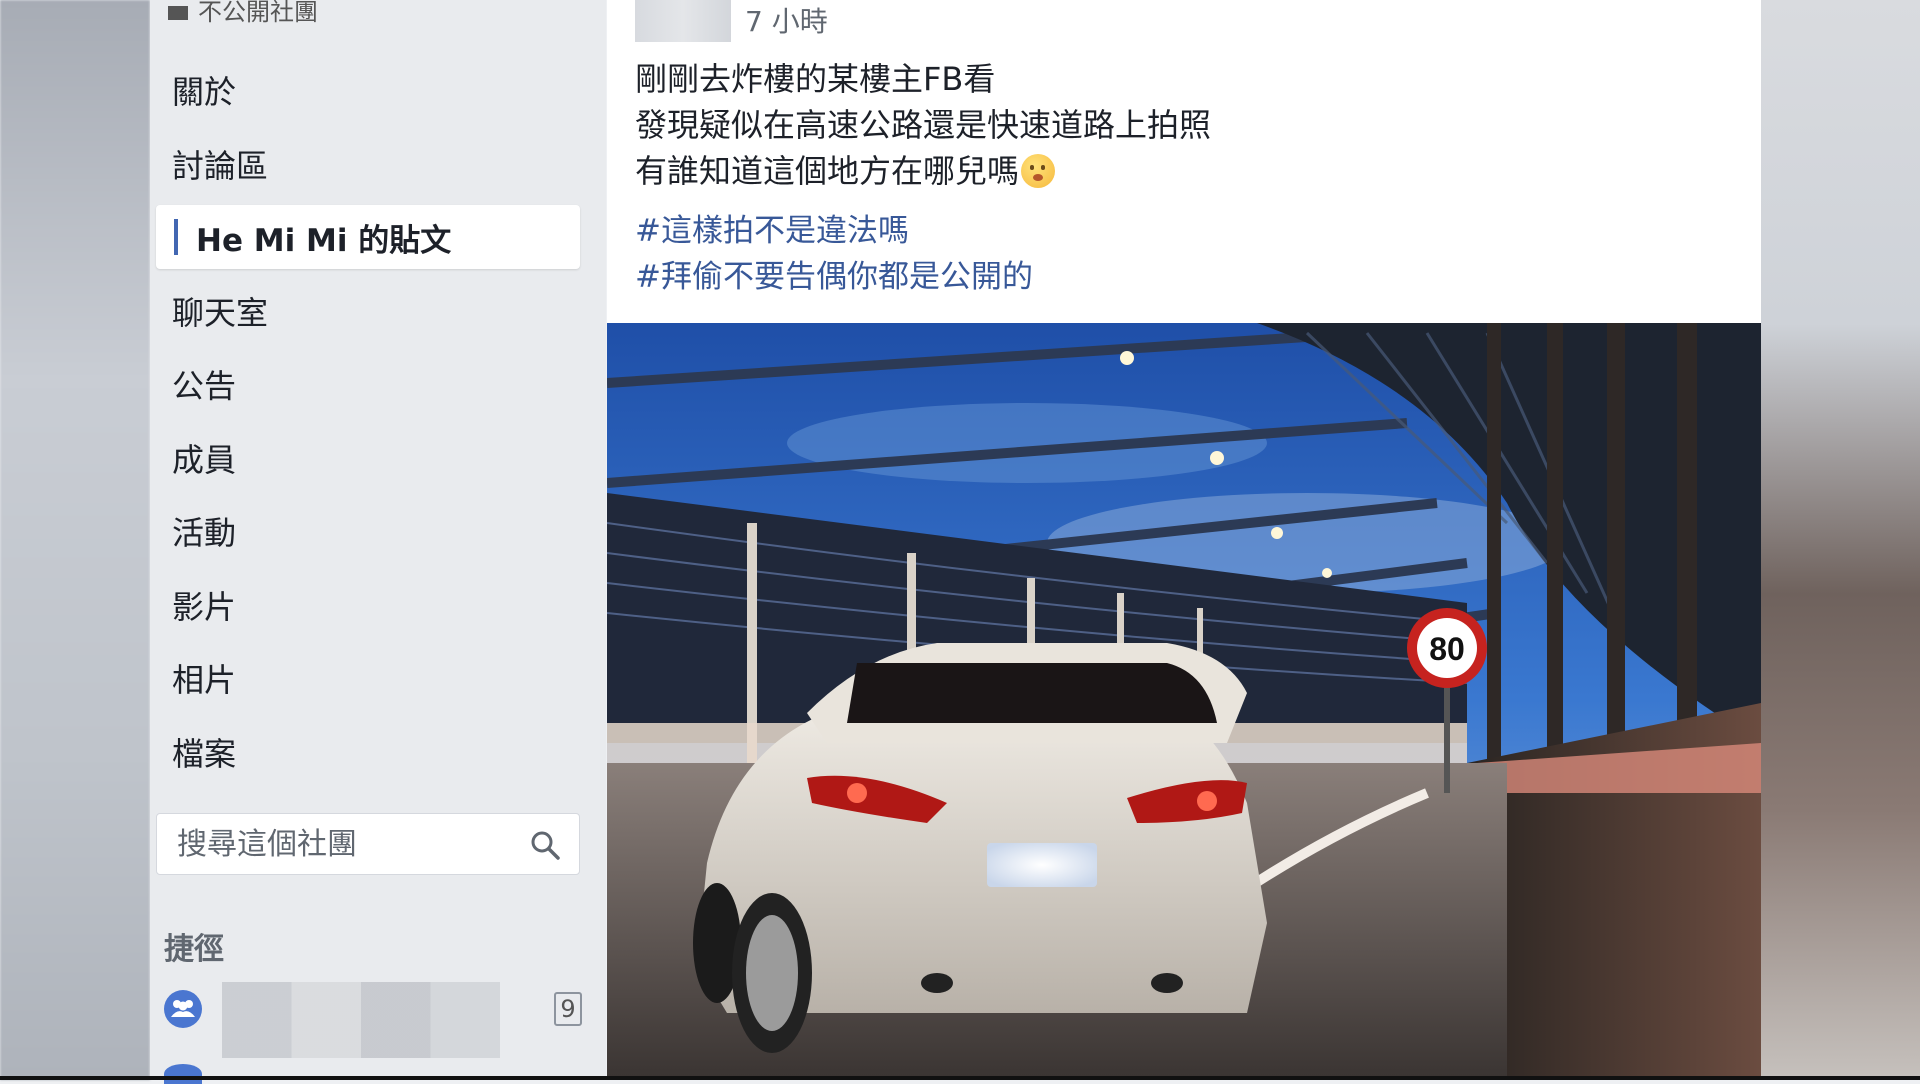 This screenshot has width=1920, height=1084. I want to click on post-line: 有誰知道這個地方在哪兒嗎, so click(923, 171).